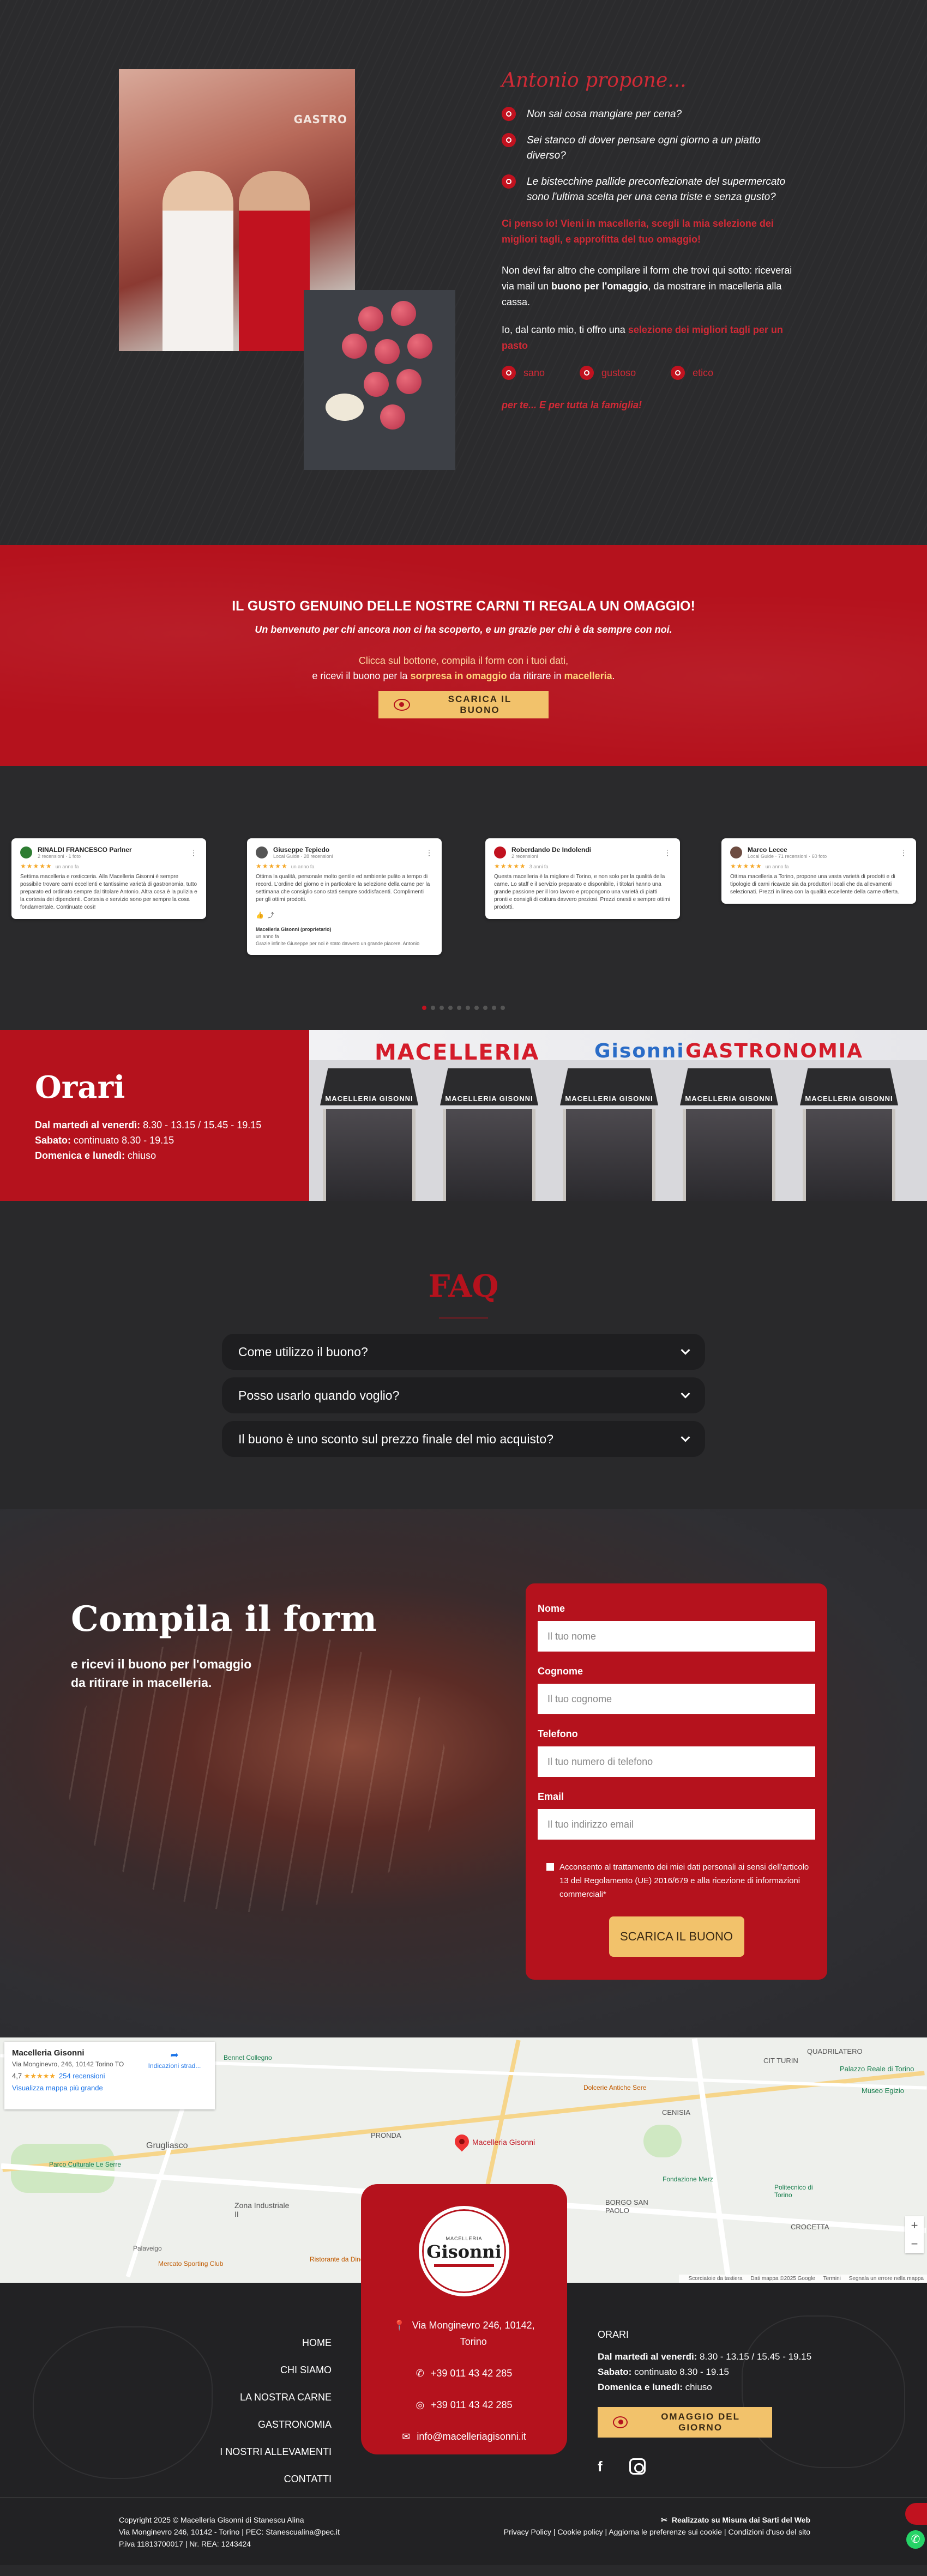  I want to click on map-place-label: CIT TURIN, so click(780, 2061).